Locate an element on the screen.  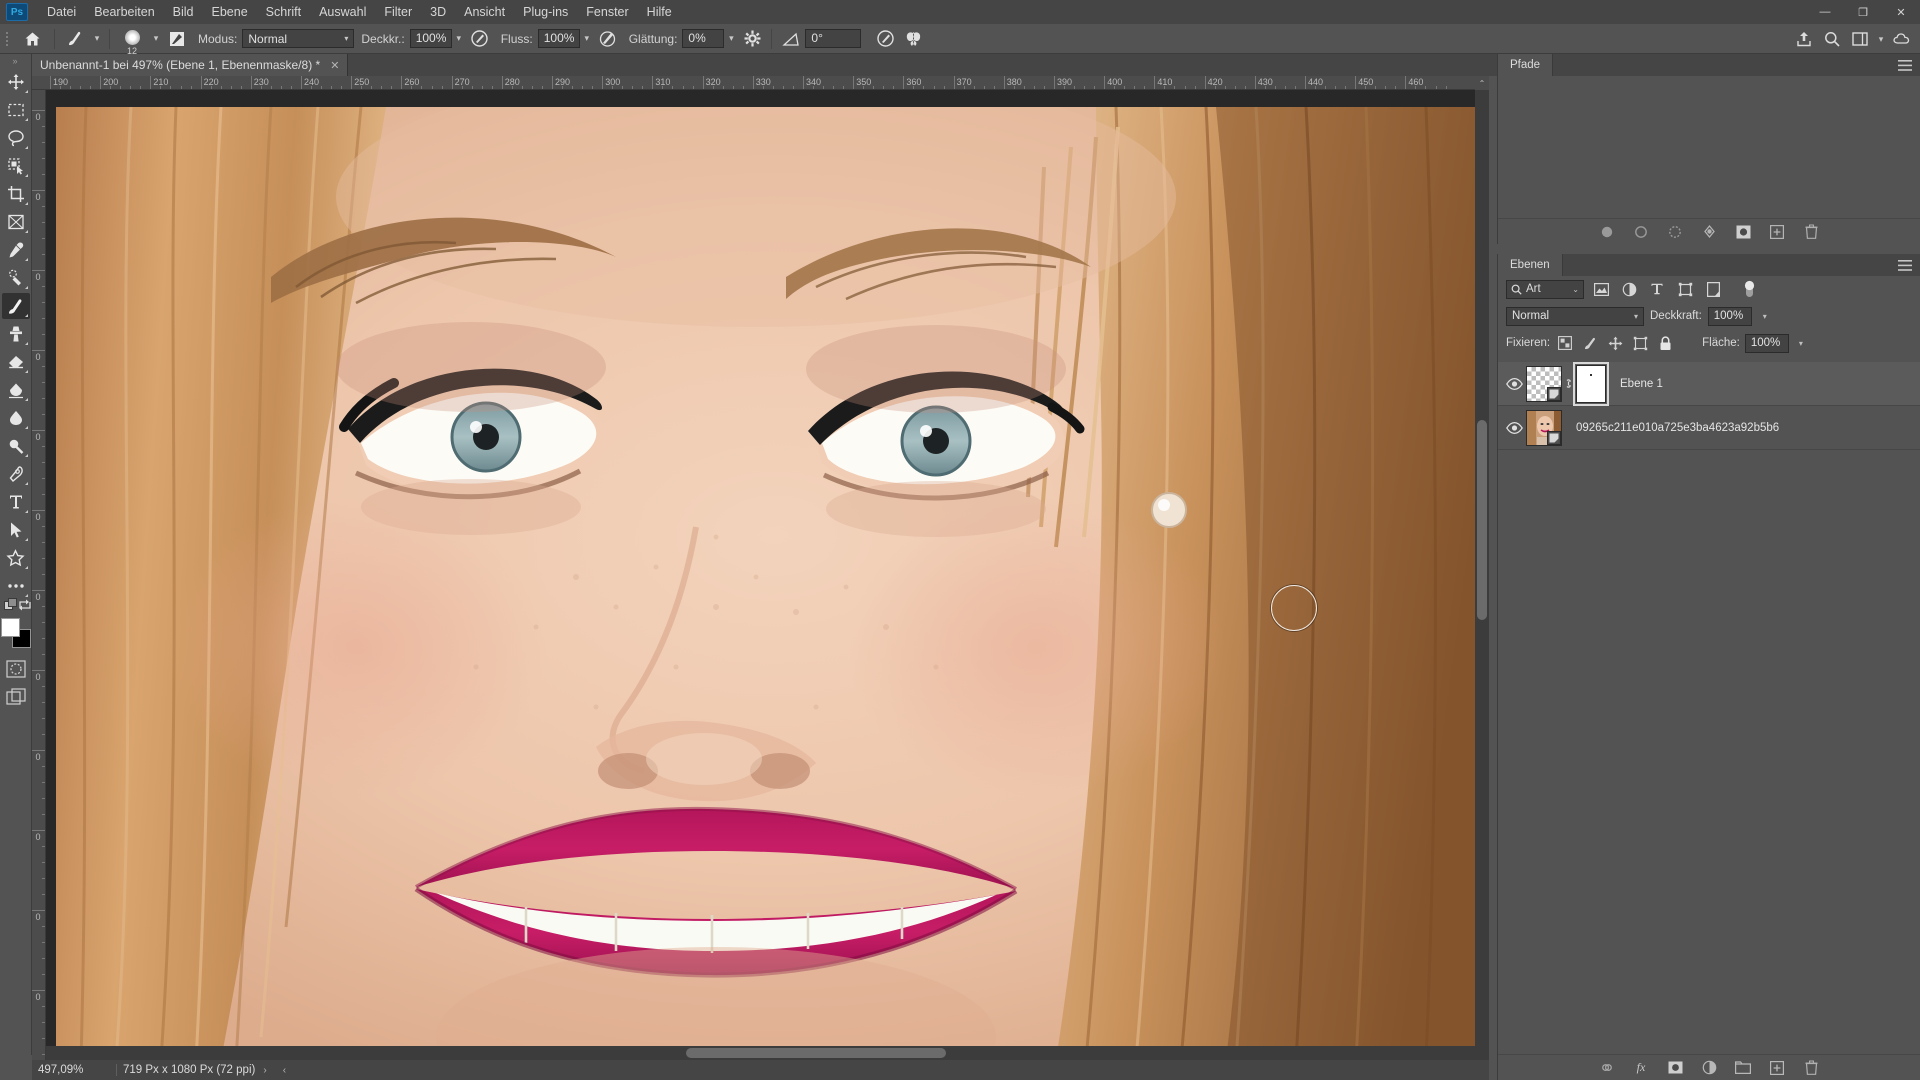
lock-transparency-icon is located at coordinates (1565, 343).